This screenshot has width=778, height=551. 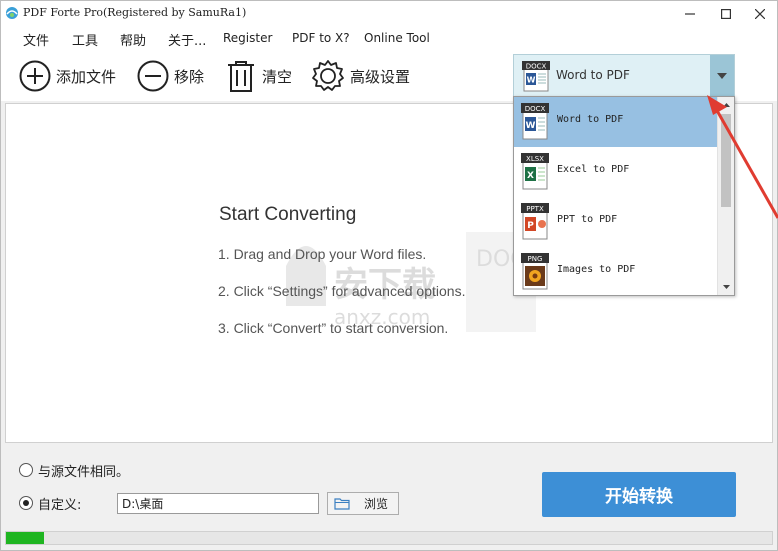 I want to click on format-option-word: DOCX W Word to PDF, so click(x=616, y=122).